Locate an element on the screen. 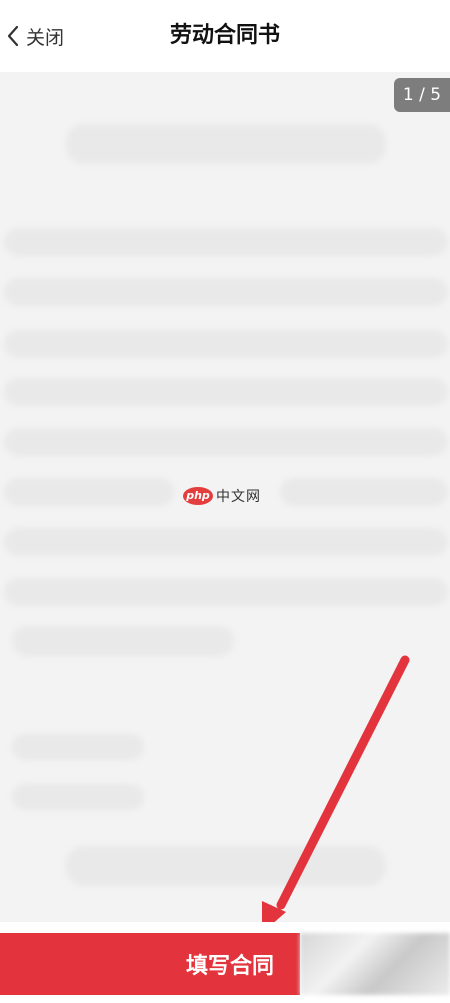 The width and height of the screenshot is (450, 1003). bottom-action-bar: 填写合同 is located at coordinates (225, 962).